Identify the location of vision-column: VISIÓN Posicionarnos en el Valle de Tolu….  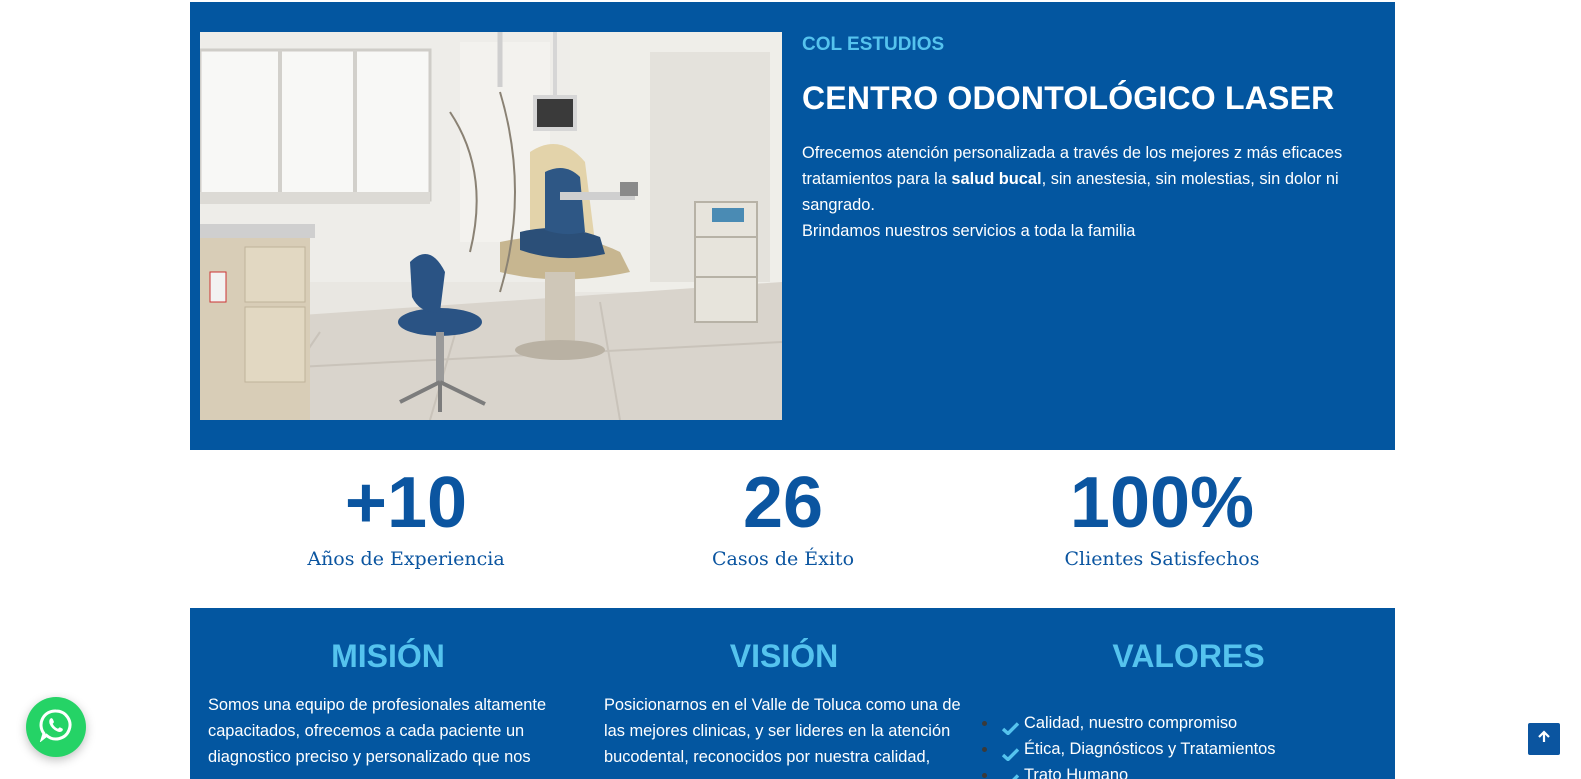
(784, 689).